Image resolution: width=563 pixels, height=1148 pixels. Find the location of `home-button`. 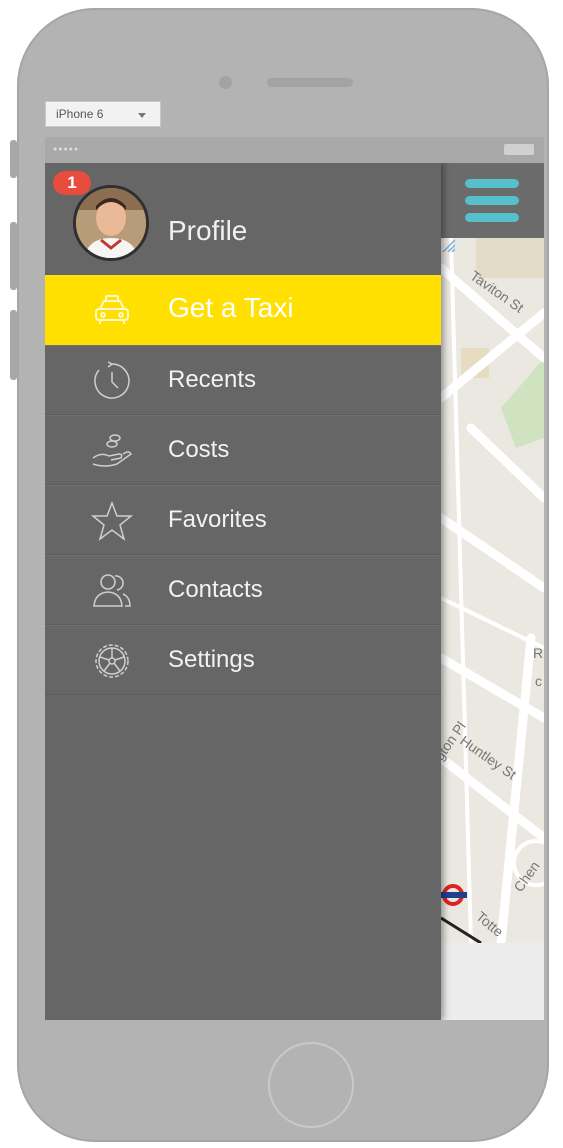

home-button is located at coordinates (311, 1085).